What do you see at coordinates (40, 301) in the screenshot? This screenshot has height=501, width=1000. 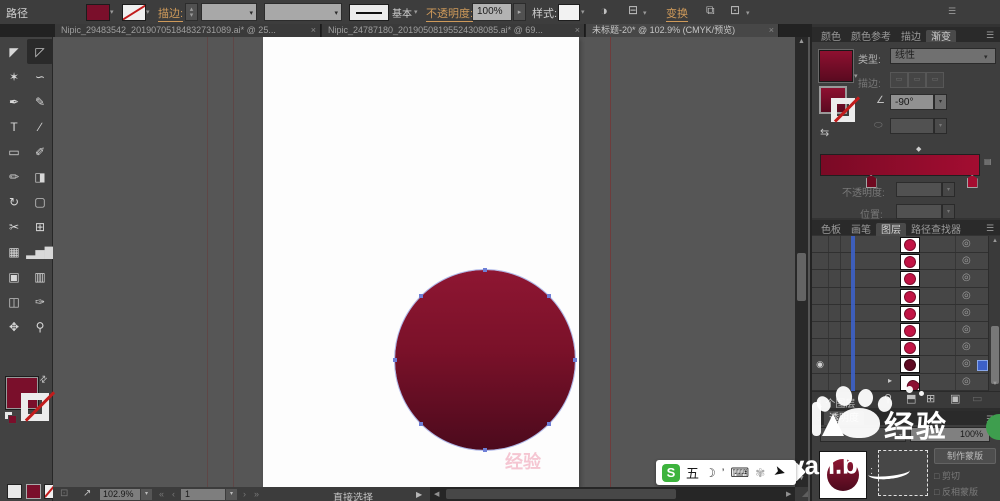 I see `tool-blend-tool: ✑` at bounding box center [40, 301].